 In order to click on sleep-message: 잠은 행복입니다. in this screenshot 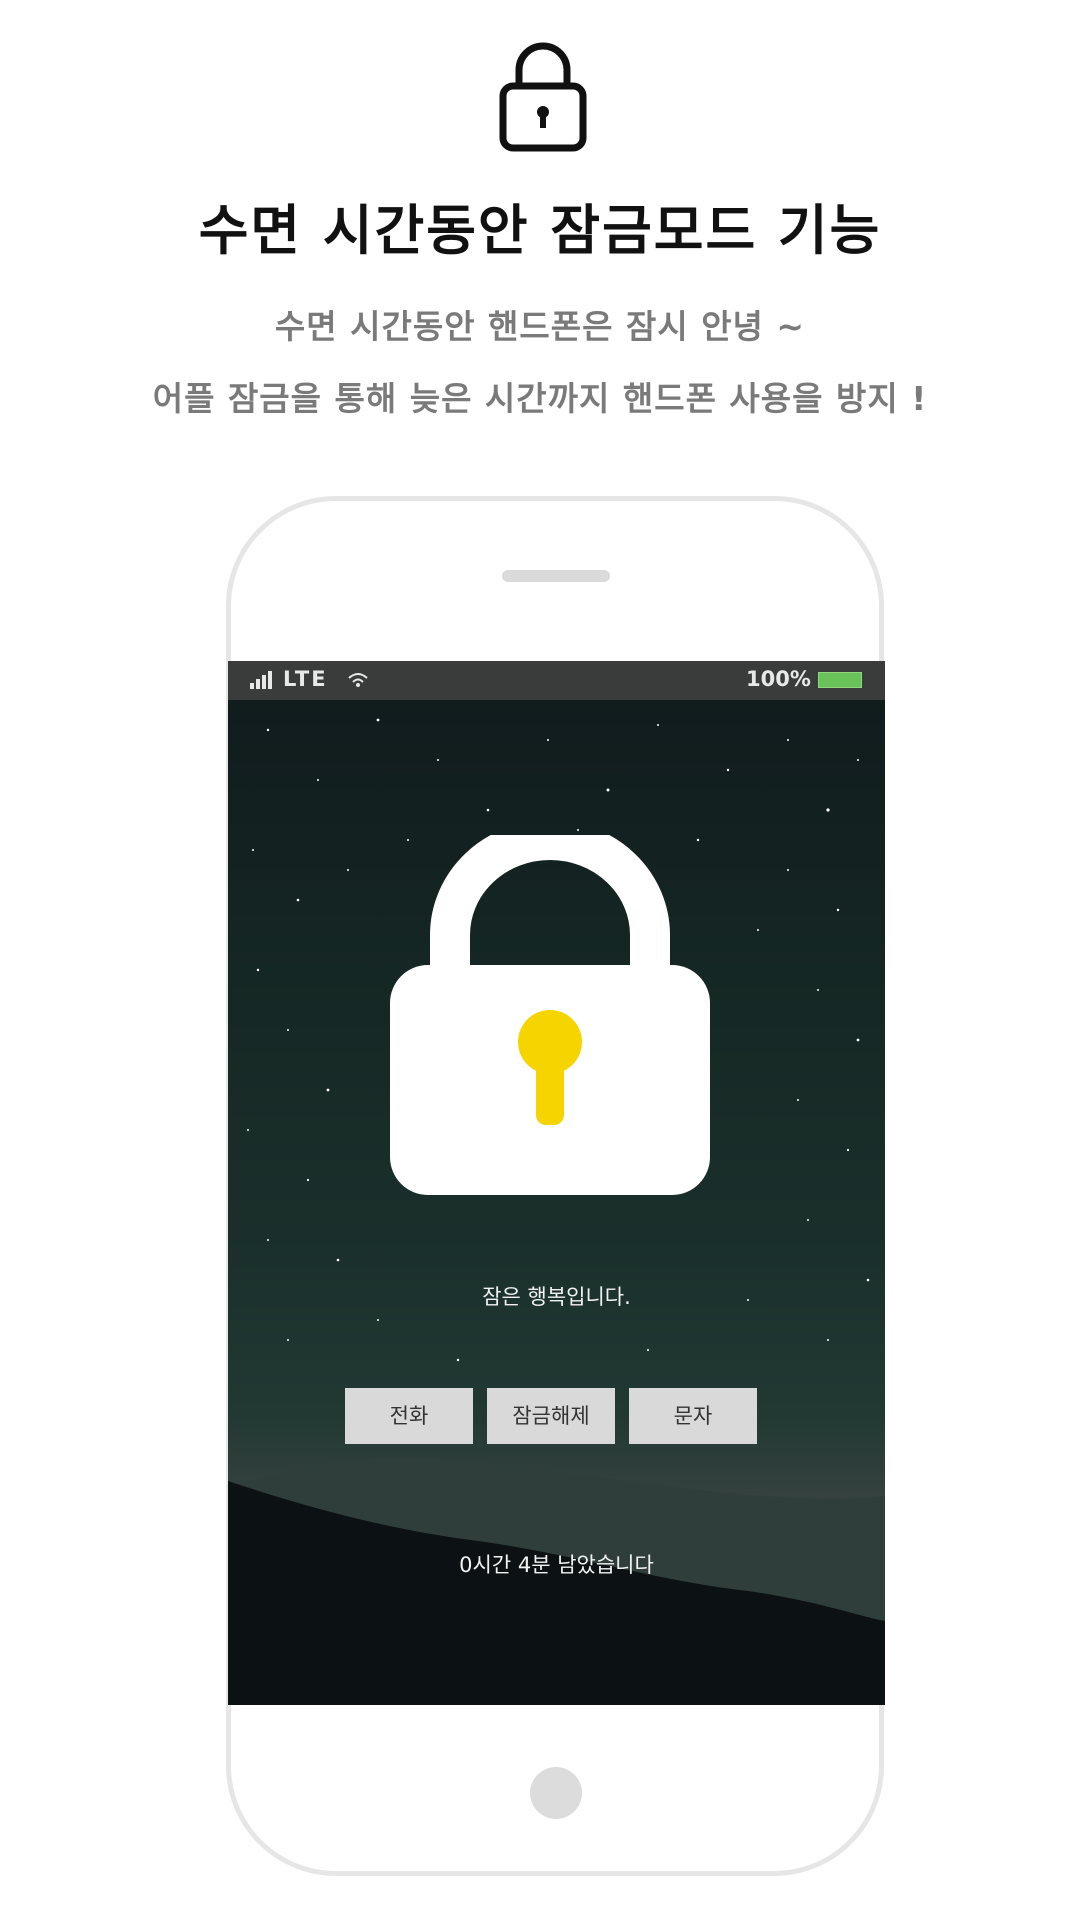, I will do `click(556, 1297)`.